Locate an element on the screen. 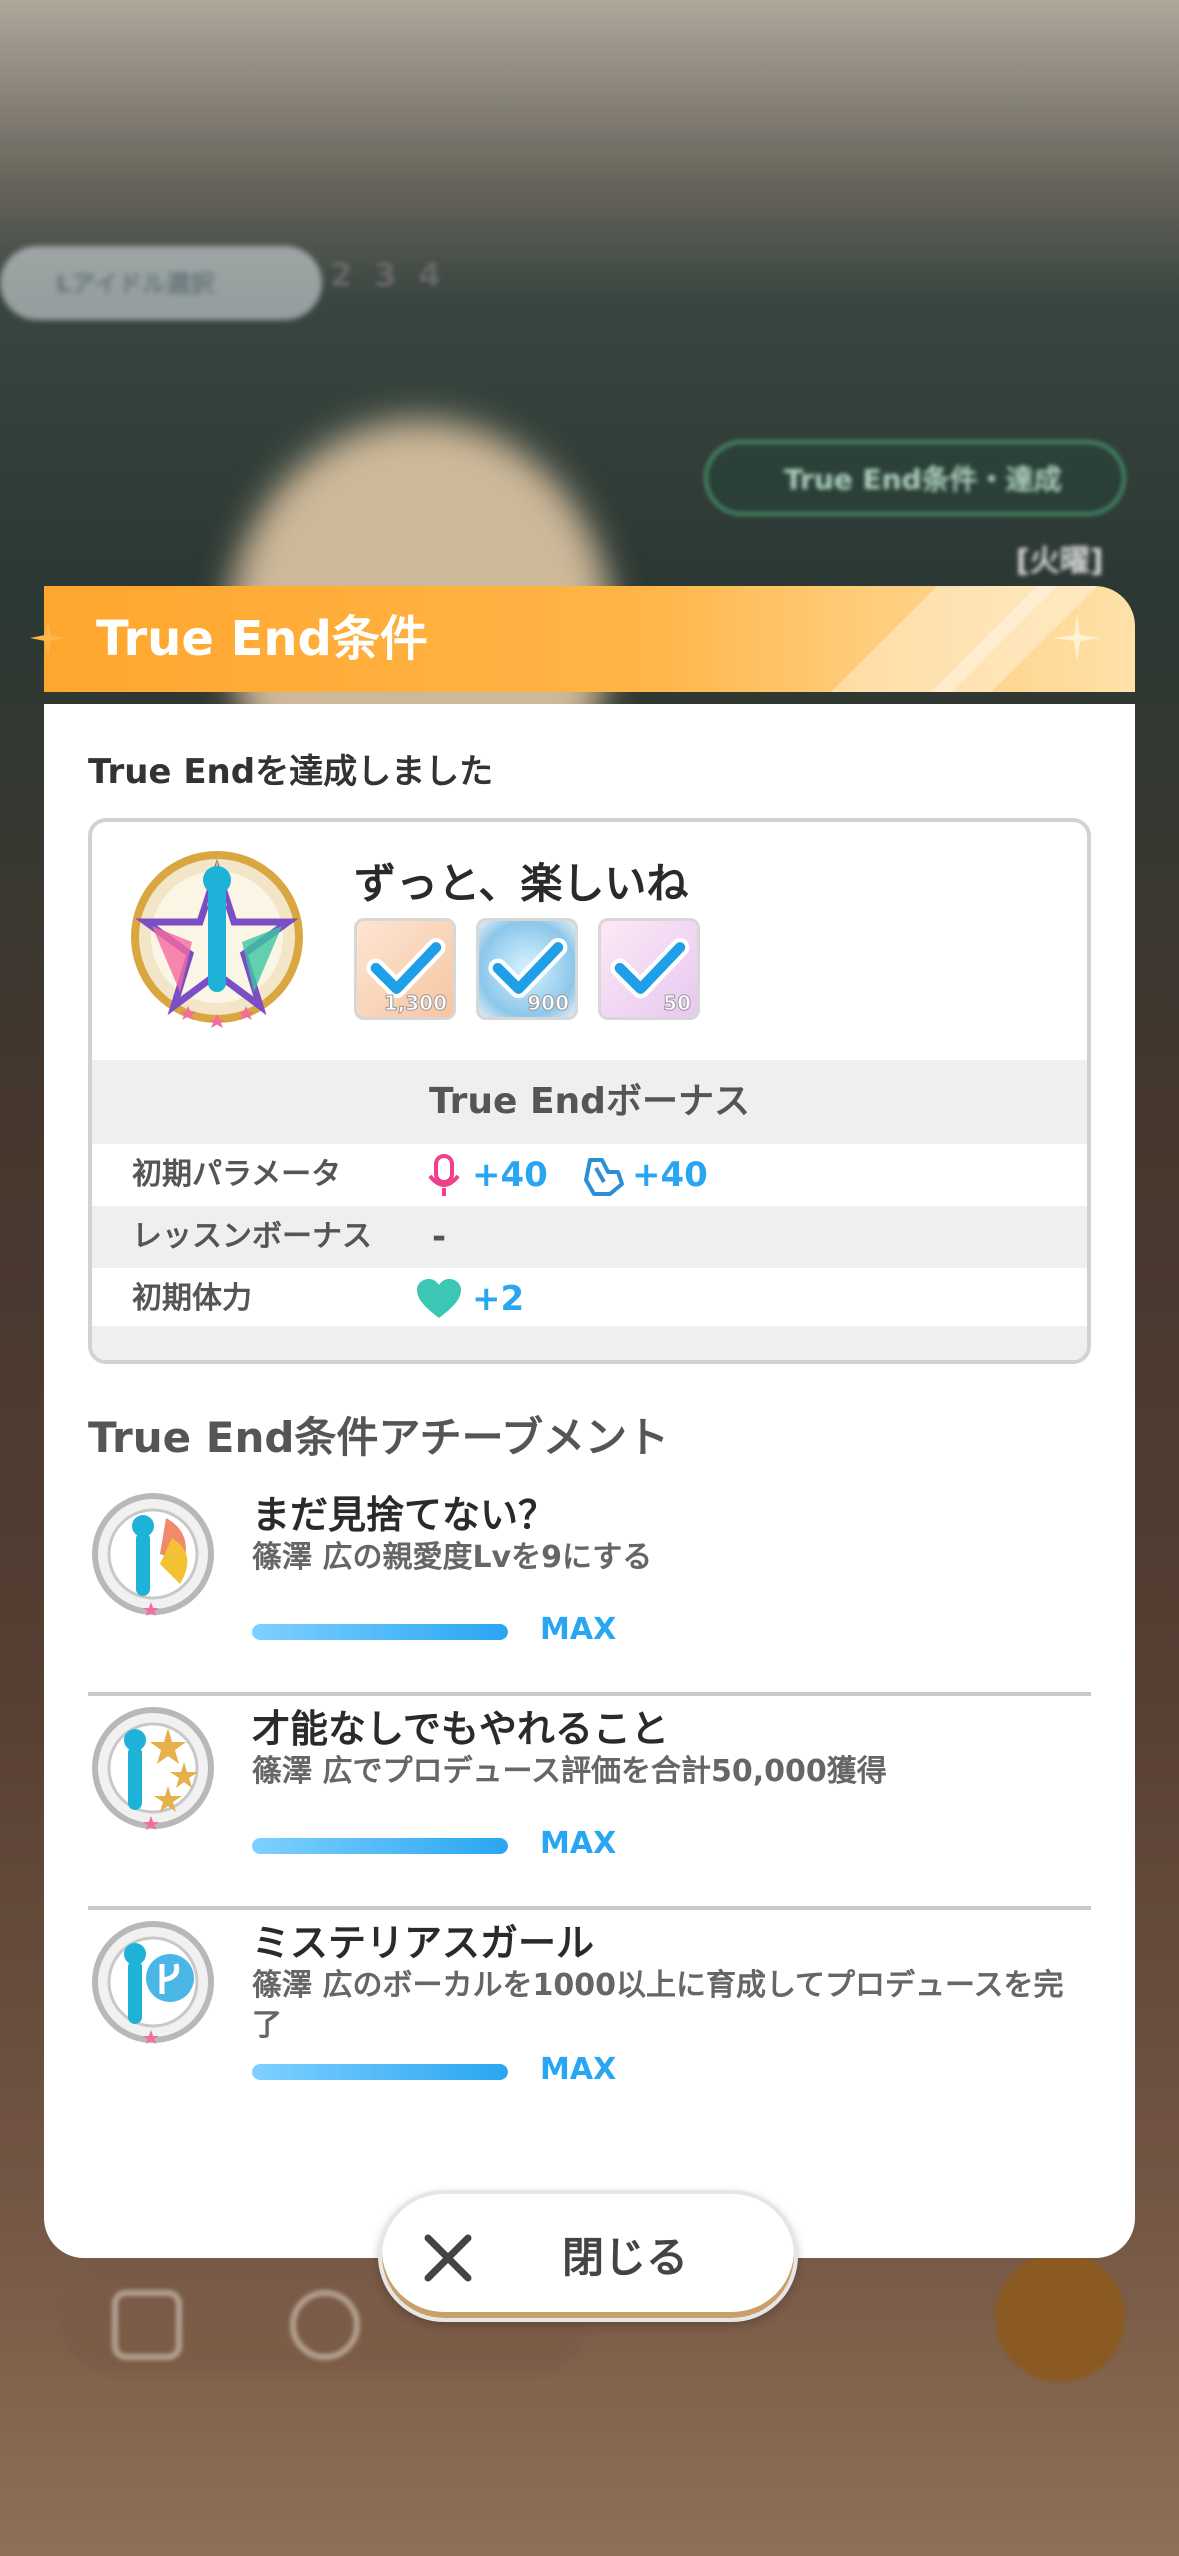  vocal-mic-icon is located at coordinates (444, 1175).